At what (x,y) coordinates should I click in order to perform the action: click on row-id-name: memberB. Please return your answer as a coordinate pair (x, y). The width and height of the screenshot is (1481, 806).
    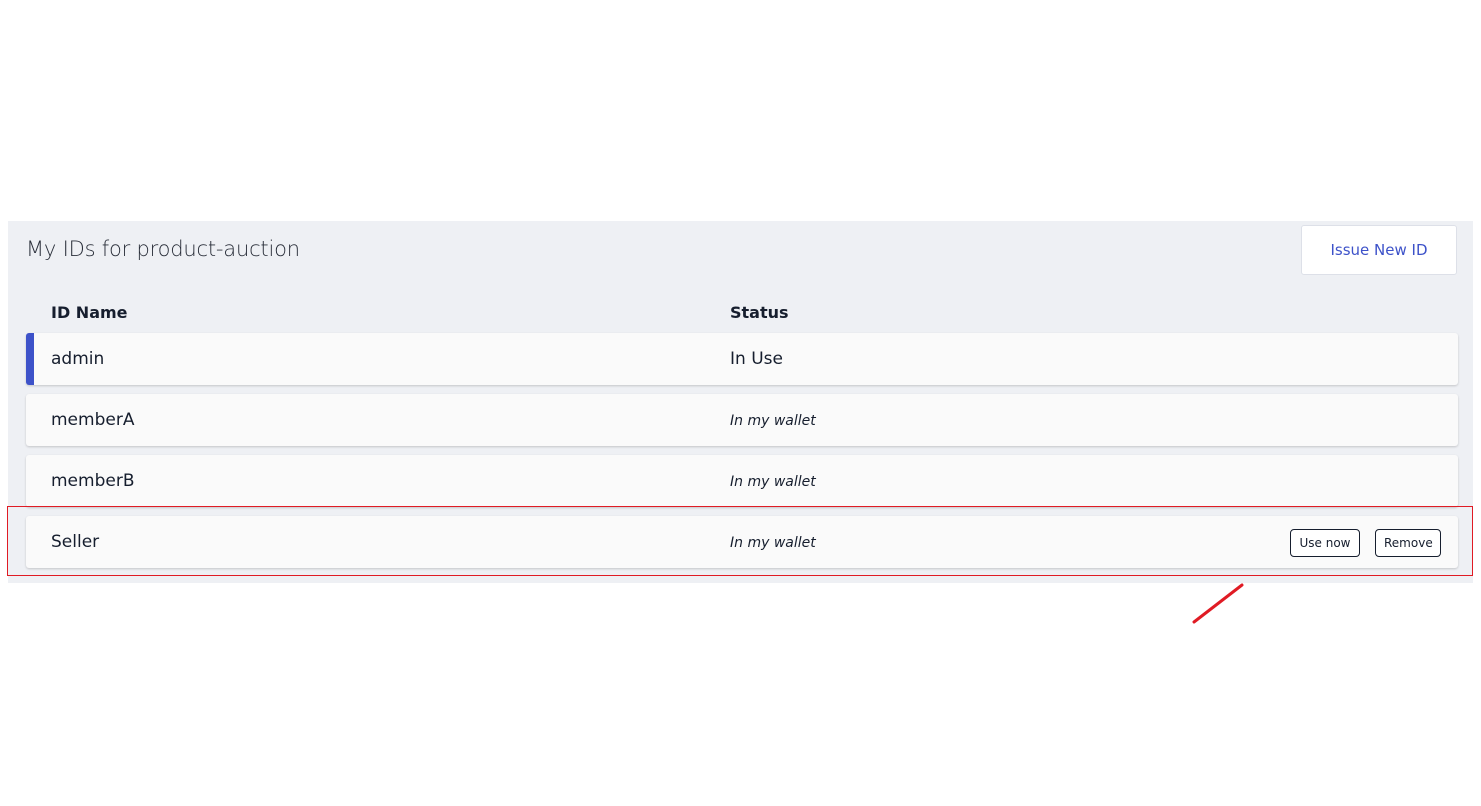
    Looking at the image, I should click on (93, 481).